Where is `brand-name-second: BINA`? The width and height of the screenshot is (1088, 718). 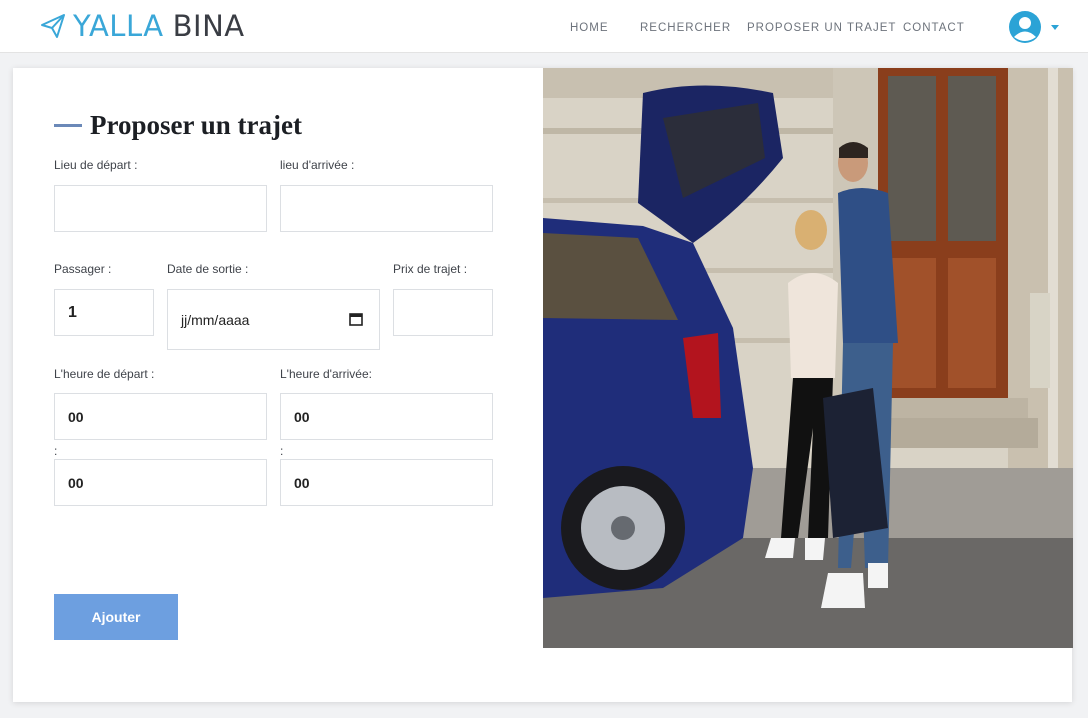 brand-name-second: BINA is located at coordinates (208, 26).